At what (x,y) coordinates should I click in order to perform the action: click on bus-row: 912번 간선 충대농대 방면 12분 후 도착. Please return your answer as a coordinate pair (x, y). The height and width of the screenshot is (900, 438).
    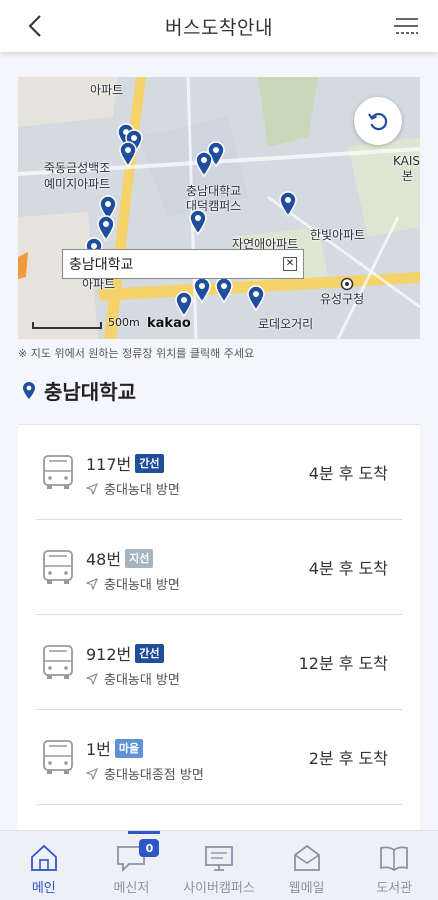
    Looking at the image, I should click on (219, 662).